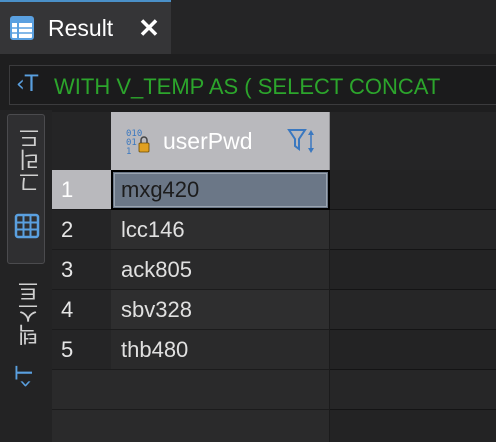  I want to click on row-number: 2, so click(81, 230).